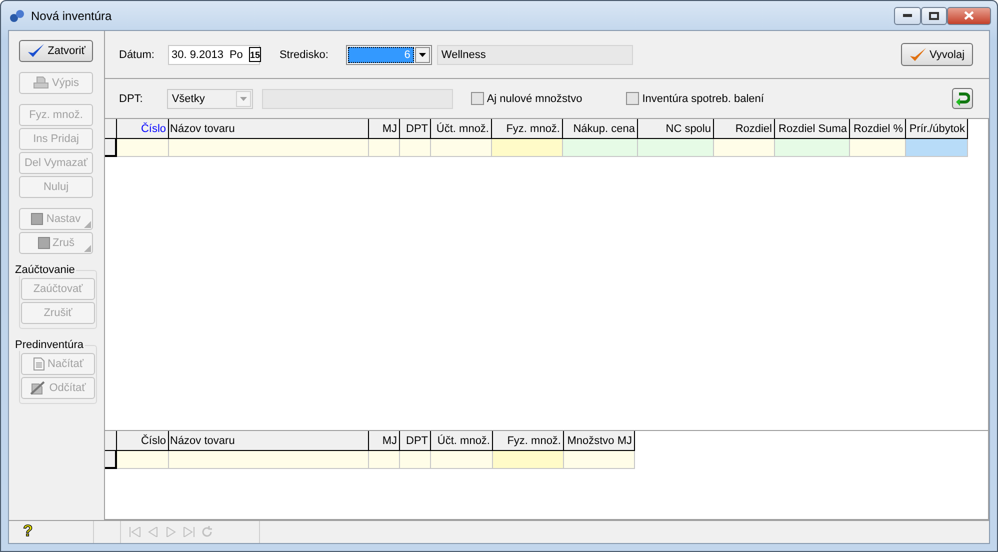 Image resolution: width=998 pixels, height=552 pixels. Describe the element at coordinates (962, 98) in the screenshot. I see `return-arrow-button` at that location.